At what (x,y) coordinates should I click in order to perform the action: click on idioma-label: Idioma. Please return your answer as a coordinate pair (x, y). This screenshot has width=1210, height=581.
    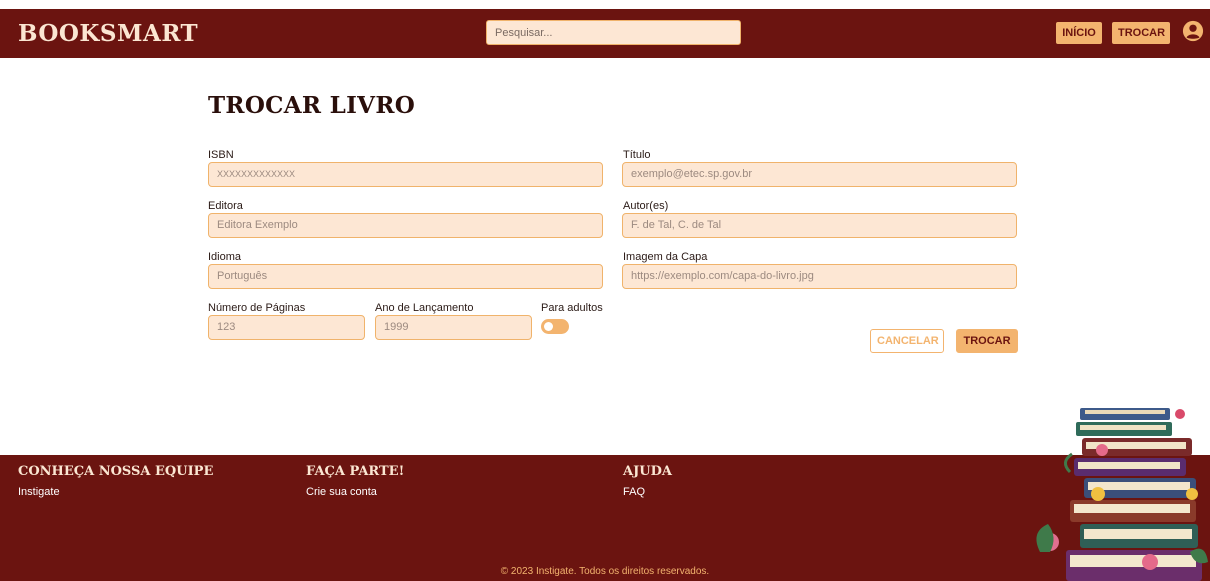
    Looking at the image, I should click on (225, 257).